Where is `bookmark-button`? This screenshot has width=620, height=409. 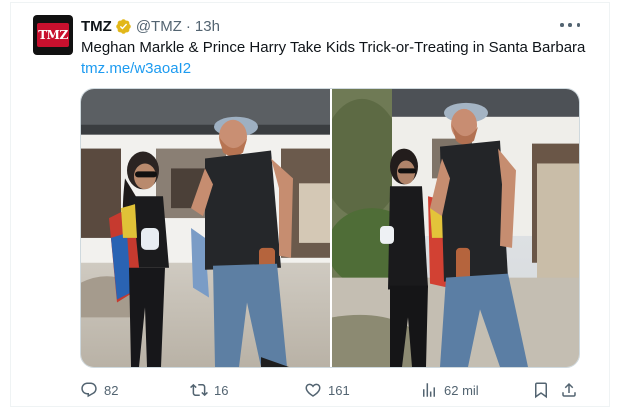
bookmark-button is located at coordinates (541, 390).